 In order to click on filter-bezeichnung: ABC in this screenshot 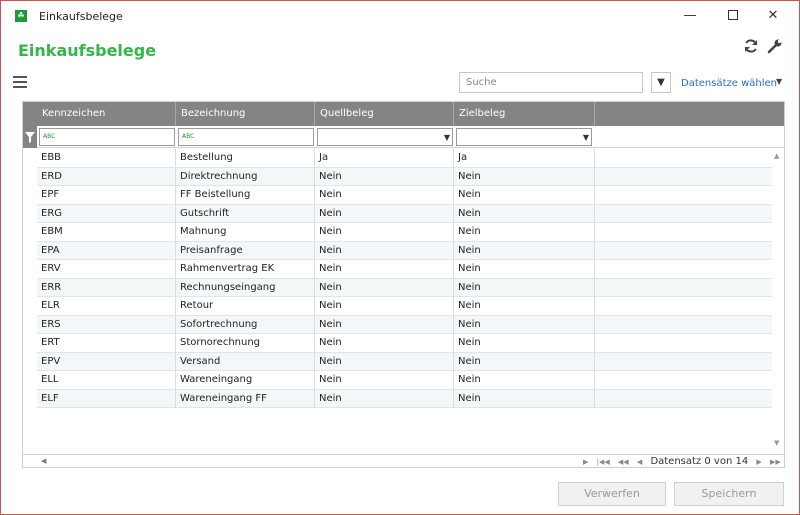, I will do `click(246, 137)`.